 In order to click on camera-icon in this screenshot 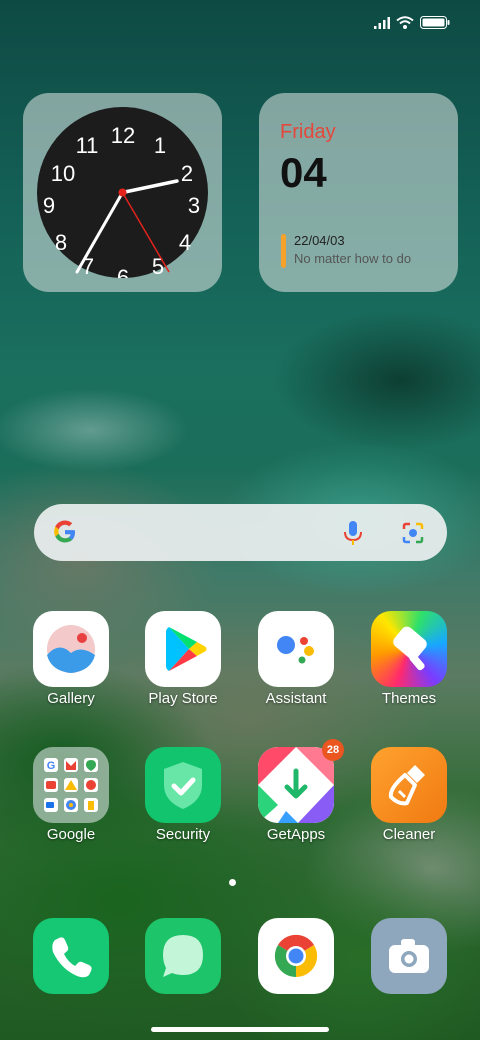, I will do `click(409, 956)`.